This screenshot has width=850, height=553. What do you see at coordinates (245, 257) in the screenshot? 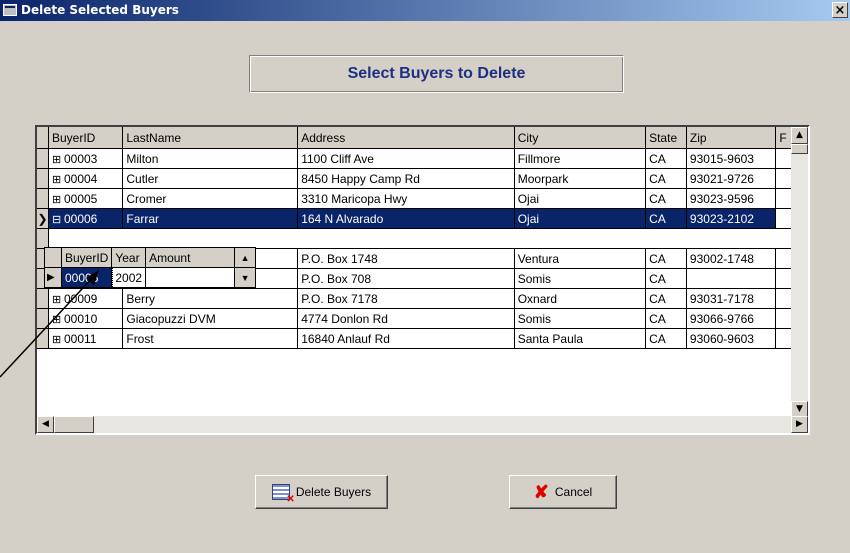
I see `subgrid-scroll-up: ▲` at bounding box center [245, 257].